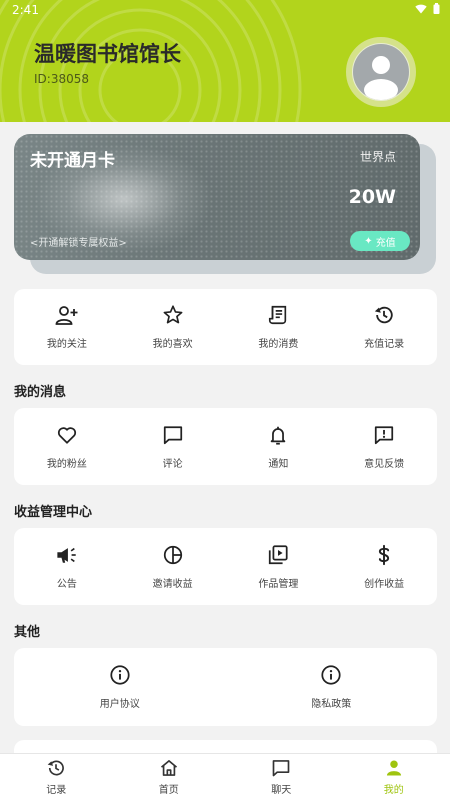 The image size is (450, 800). Describe the element at coordinates (281, 790) in the screenshot. I see `nav-chat-label: 聊天` at that location.